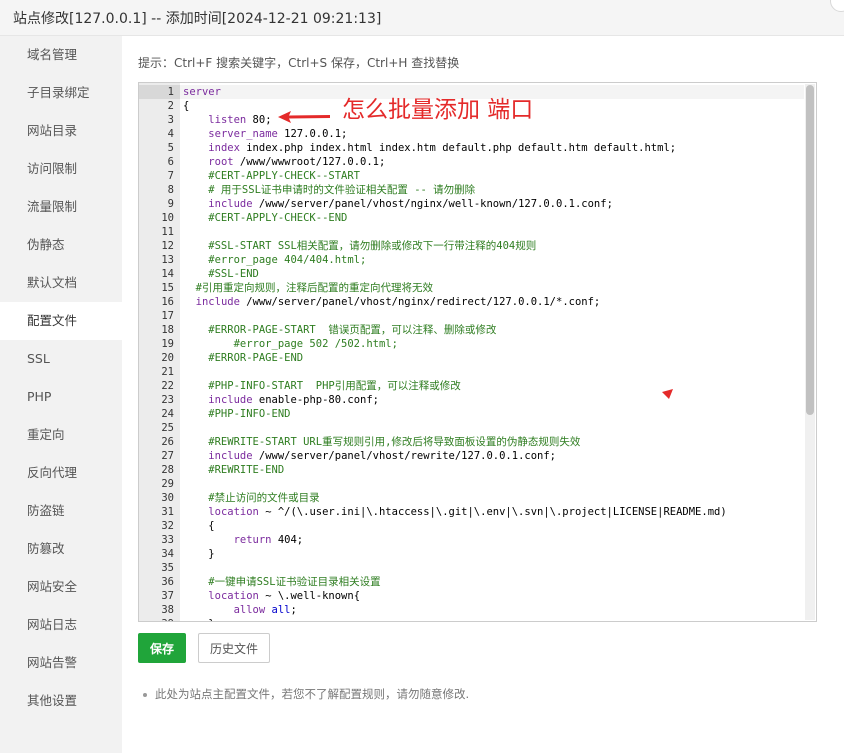 The image size is (844, 753). Describe the element at coordinates (221, 274) in the screenshot. I see `line-text: #SSL-END` at that location.